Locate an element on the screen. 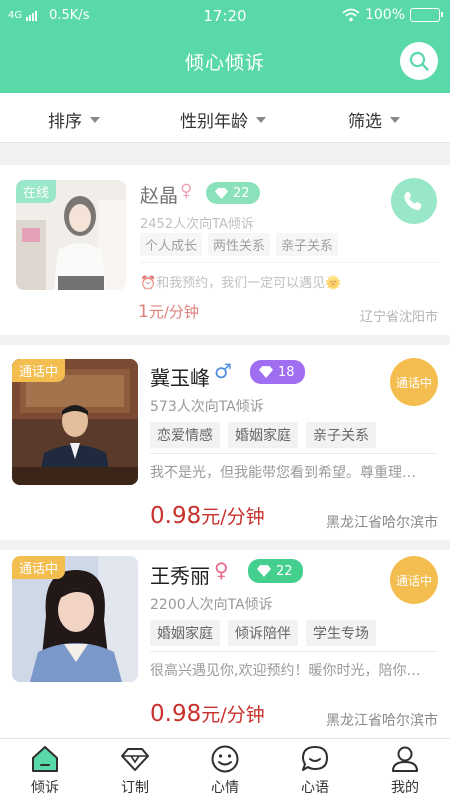  tab-xinyu: 心语 is located at coordinates (315, 769).